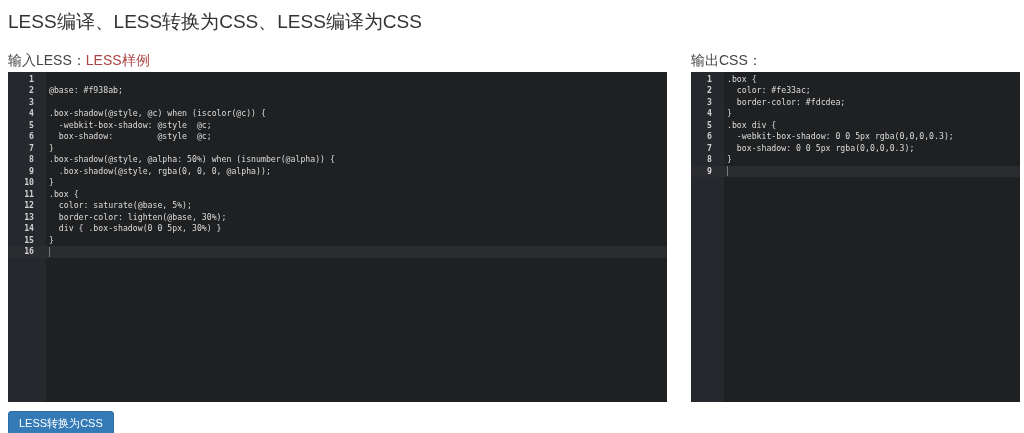 The image size is (1024, 433). Describe the element at coordinates (844, 136) in the screenshot. I see `code-line: -webkit-box-shadow: 0 0 5px rgba(0,0,0,0.3);` at that location.